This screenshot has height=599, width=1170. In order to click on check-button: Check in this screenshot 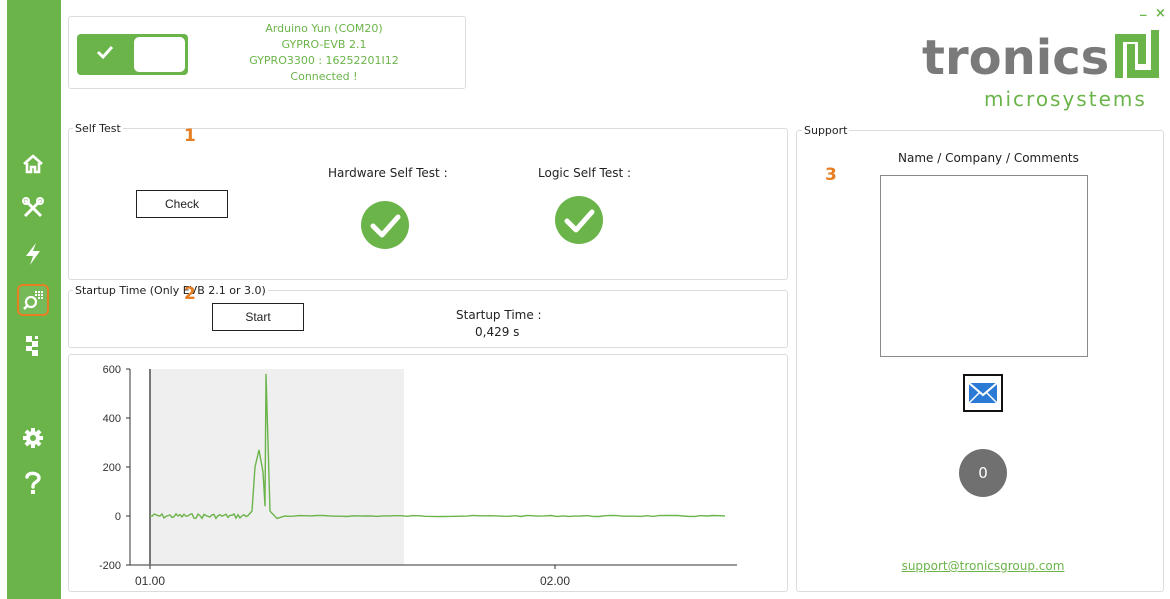, I will do `click(182, 204)`.